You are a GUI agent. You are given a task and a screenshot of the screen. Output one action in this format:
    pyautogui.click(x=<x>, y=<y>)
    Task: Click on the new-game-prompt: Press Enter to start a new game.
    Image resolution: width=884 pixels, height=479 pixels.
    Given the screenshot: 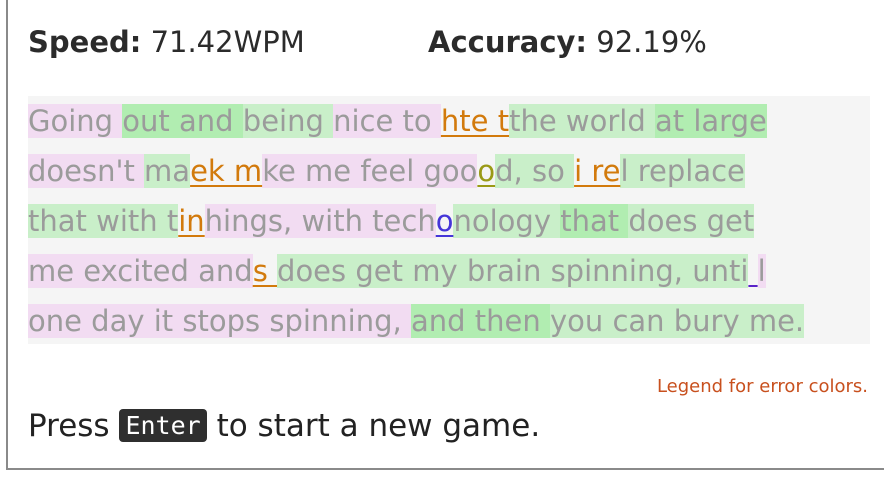 What is the action you would take?
    pyautogui.click(x=284, y=426)
    